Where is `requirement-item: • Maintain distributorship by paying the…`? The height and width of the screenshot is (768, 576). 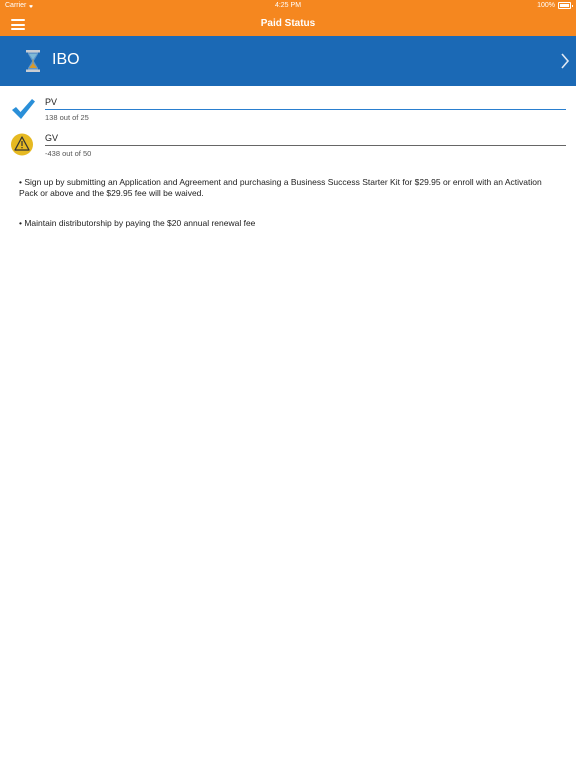 requirement-item: • Maintain distributorship by paying the… is located at coordinates (137, 223).